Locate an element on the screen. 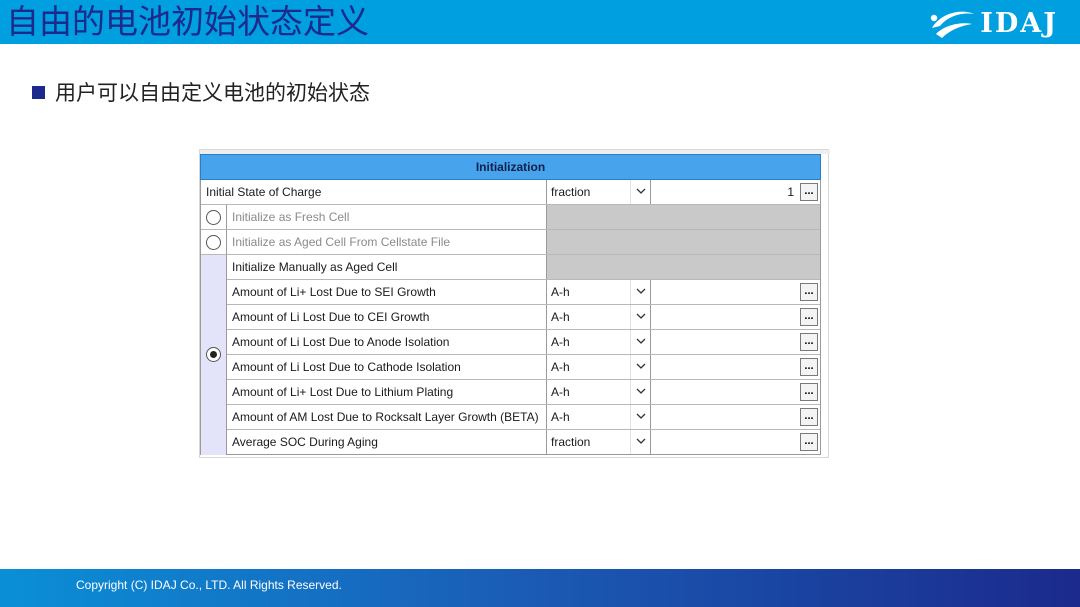 The image size is (1080, 607). option-label-manual: Initialize Manually as Aged Cell is located at coordinates (387, 267).